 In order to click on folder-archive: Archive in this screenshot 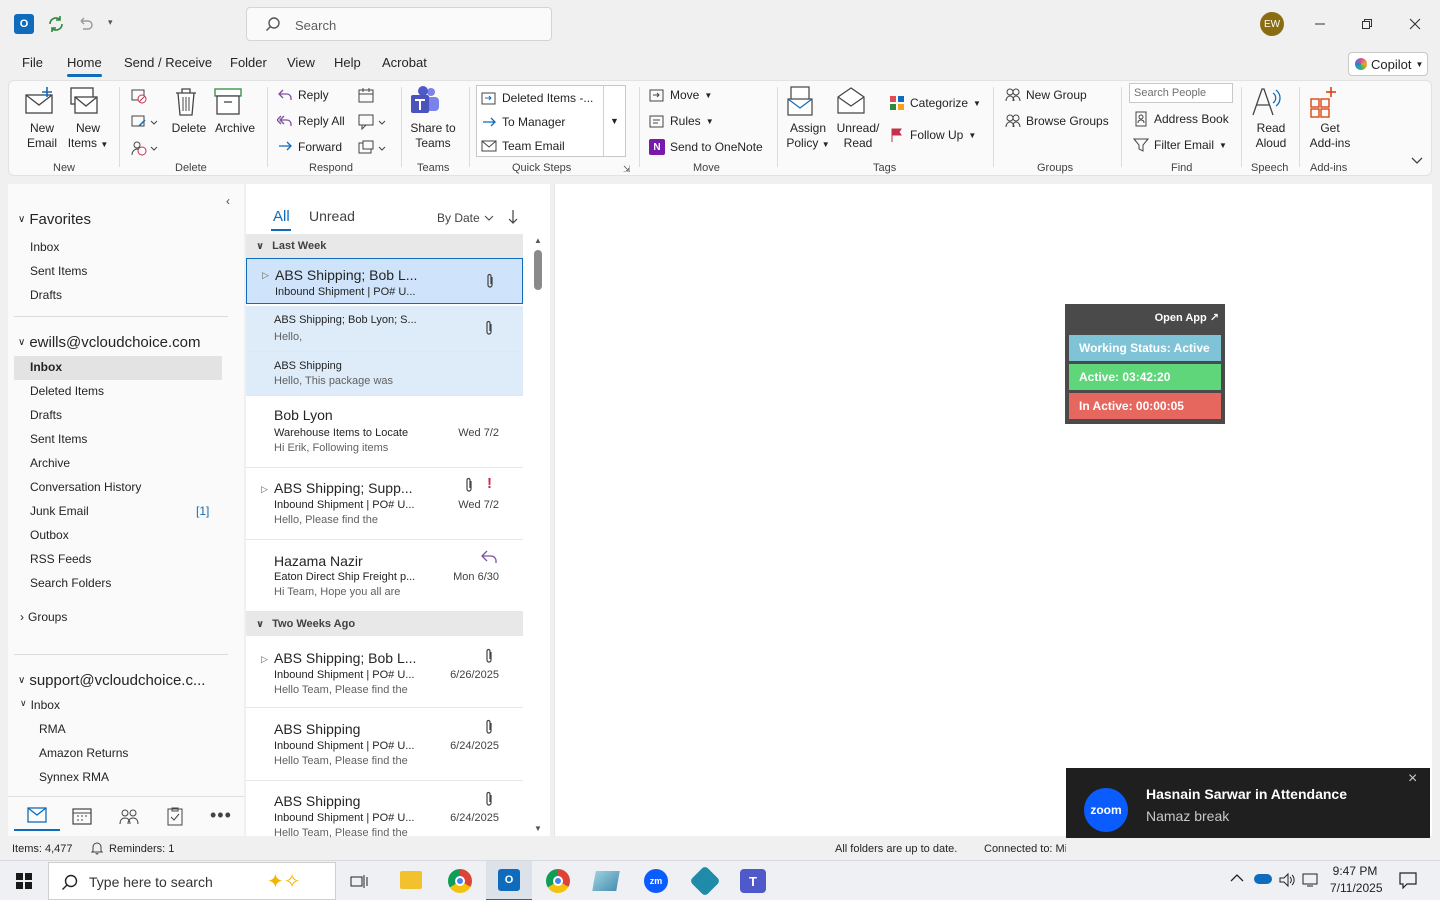, I will do `click(50, 463)`.